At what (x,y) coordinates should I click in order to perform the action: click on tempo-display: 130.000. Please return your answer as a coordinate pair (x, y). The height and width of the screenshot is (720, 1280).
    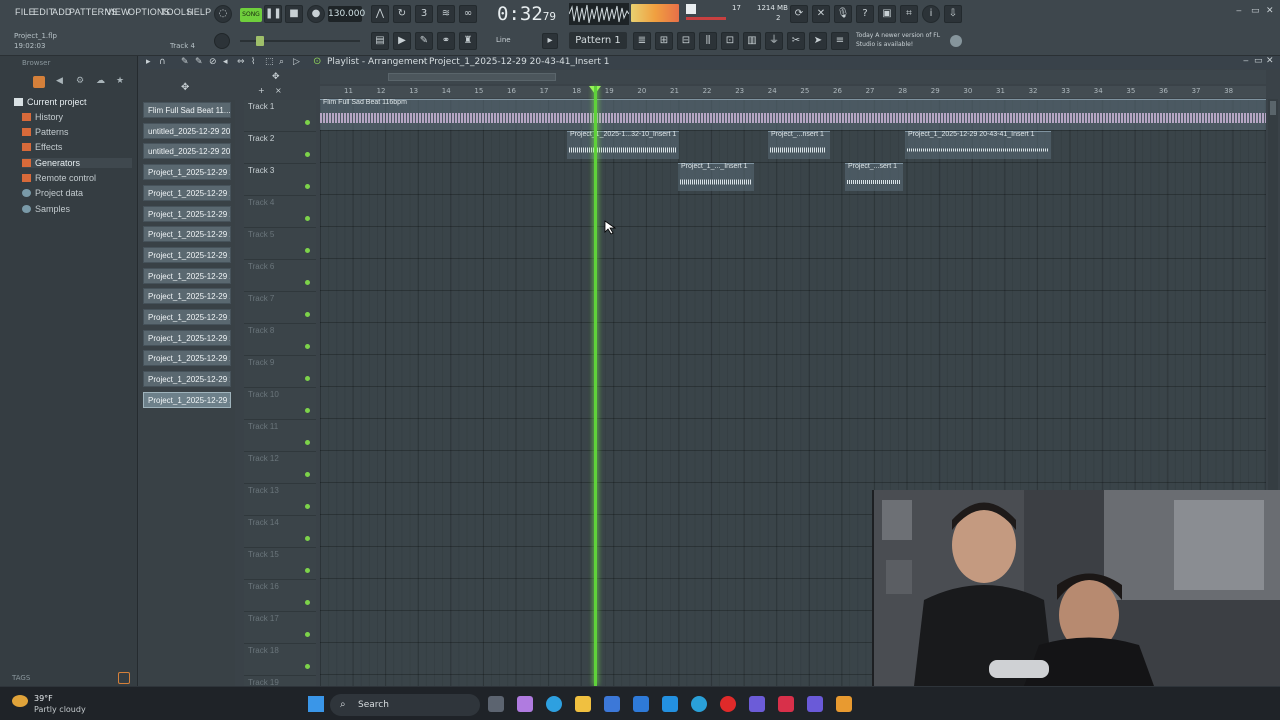
    Looking at the image, I should click on (346, 14).